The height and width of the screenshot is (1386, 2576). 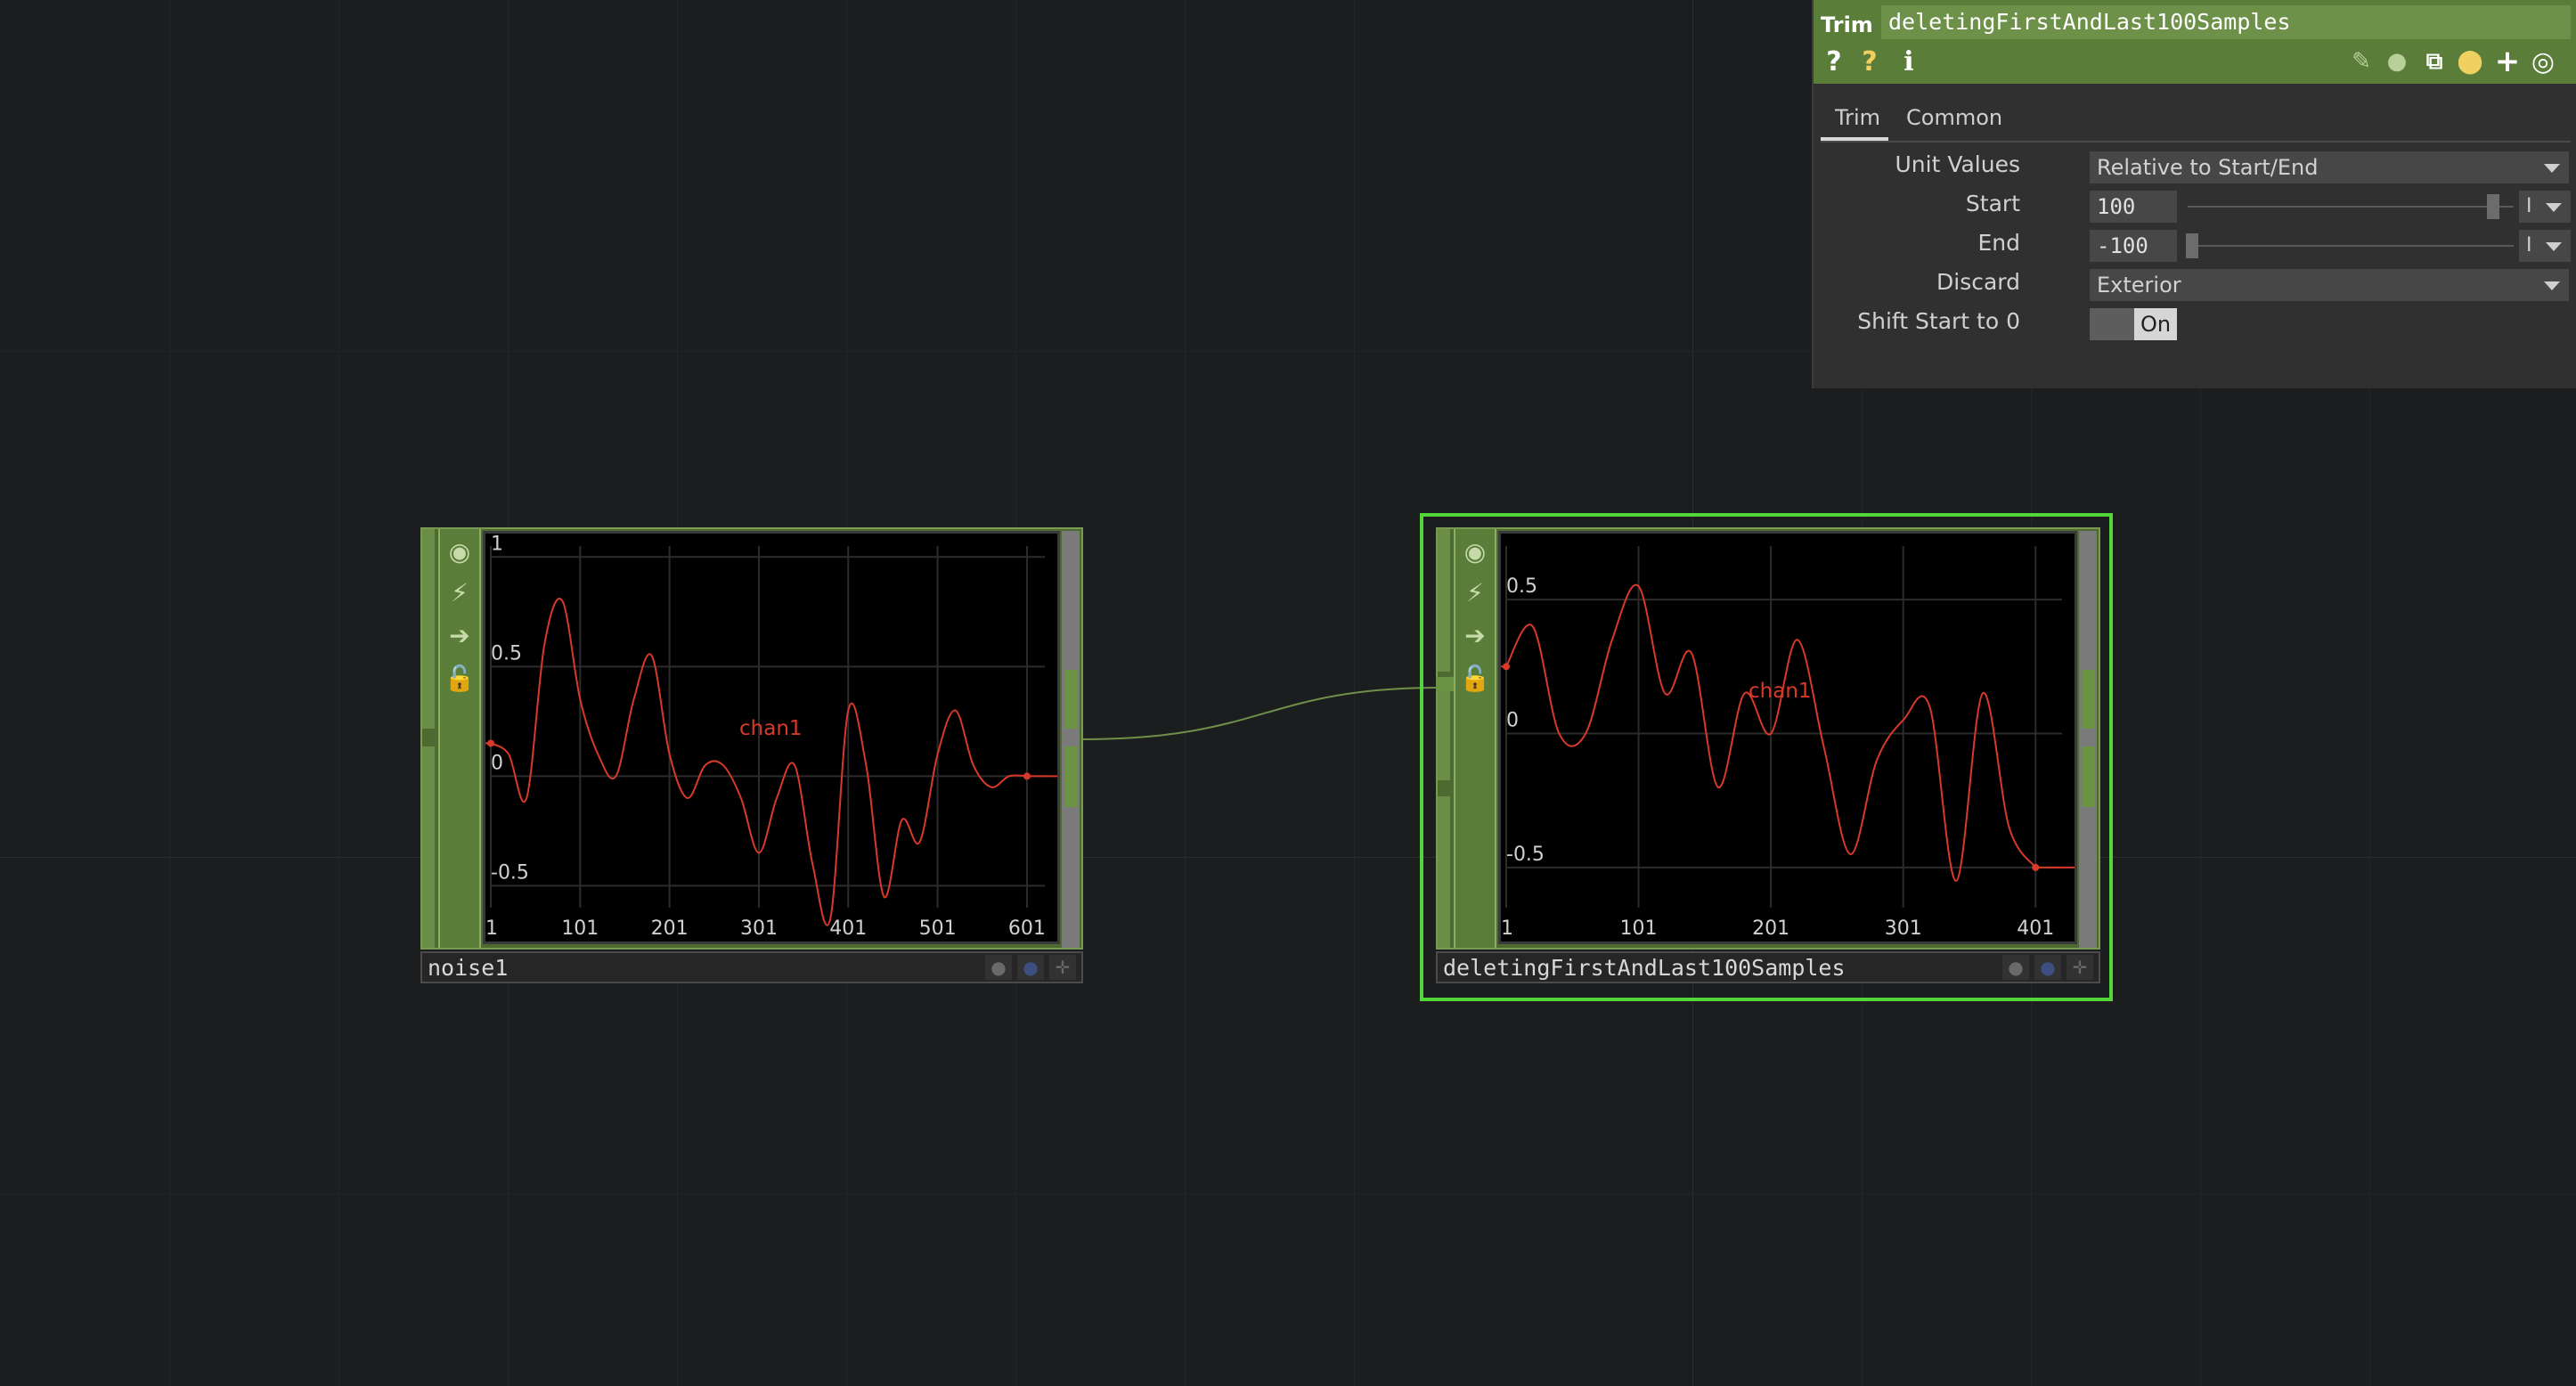 What do you see at coordinates (938, 928) in the screenshot?
I see `x-tick-label: 501` at bounding box center [938, 928].